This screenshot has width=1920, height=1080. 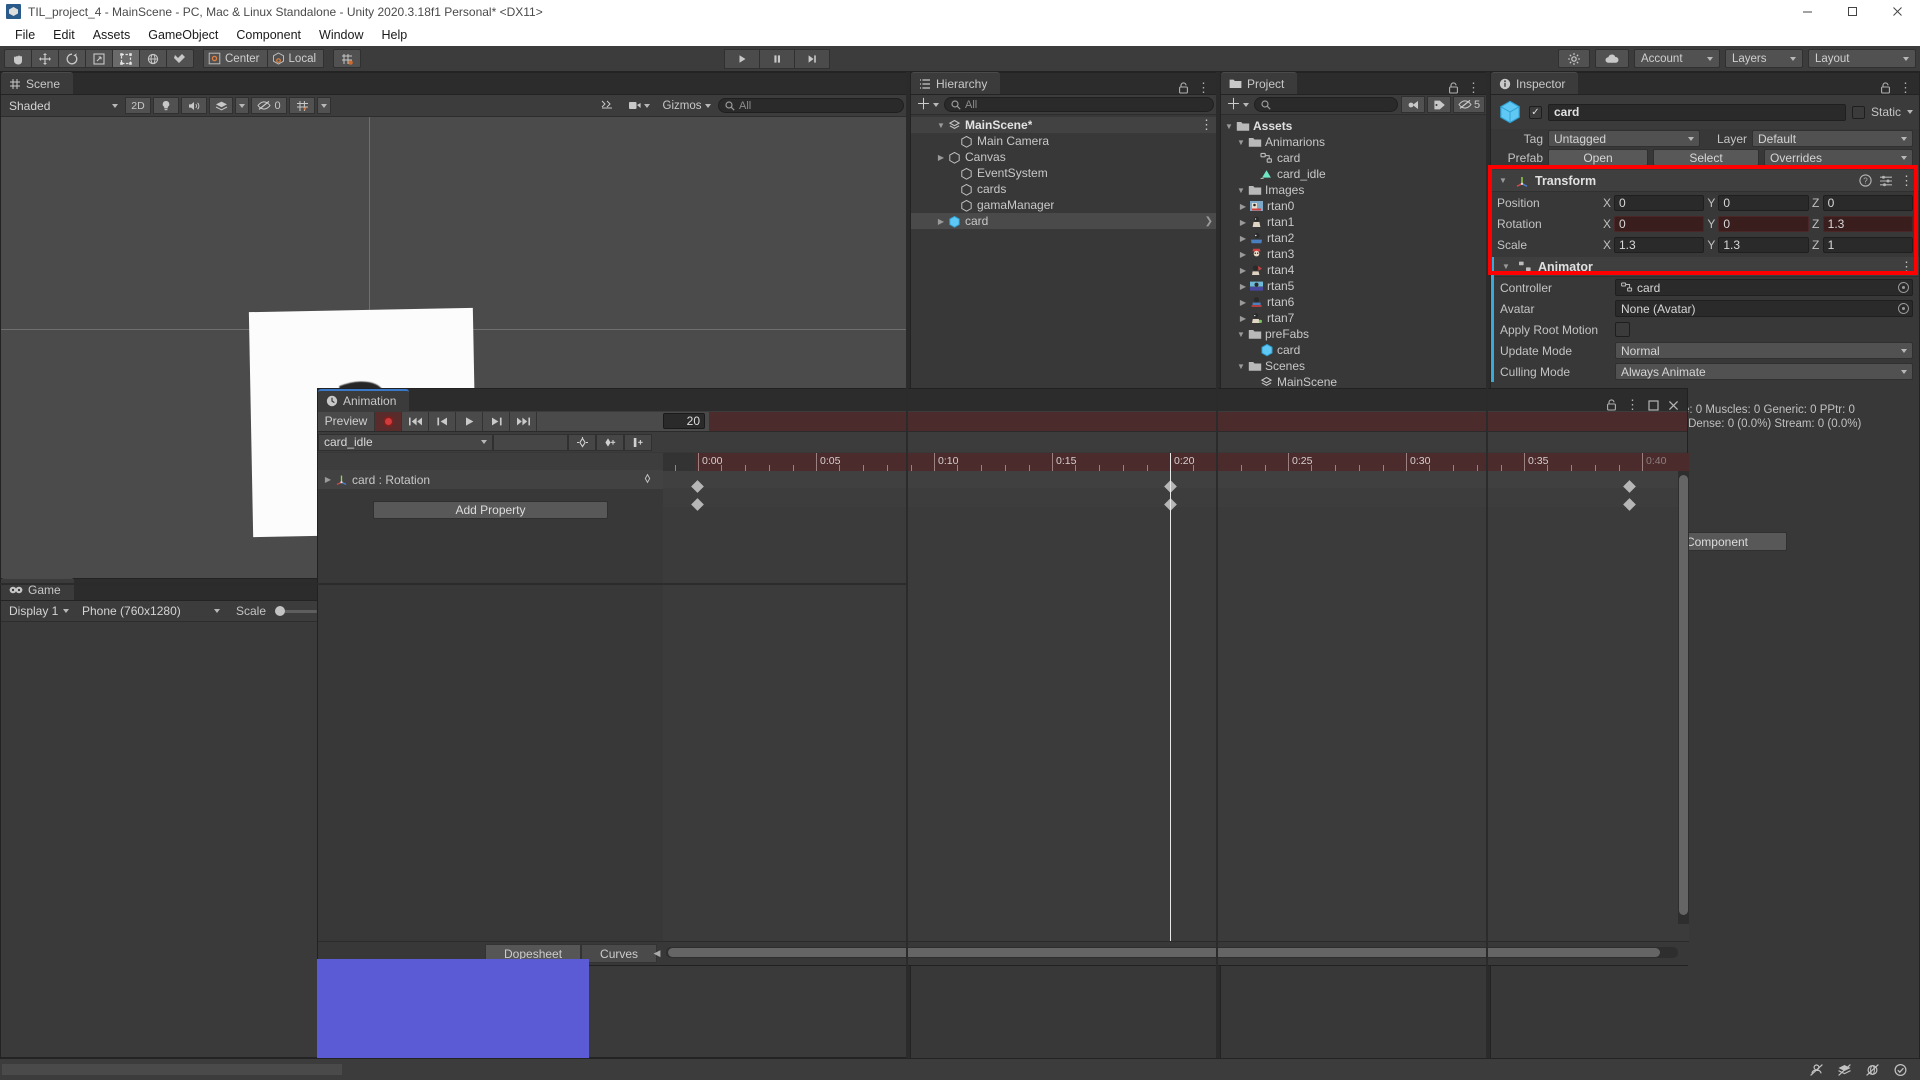 I want to click on current-frame-field: 20, so click(x=684, y=421).